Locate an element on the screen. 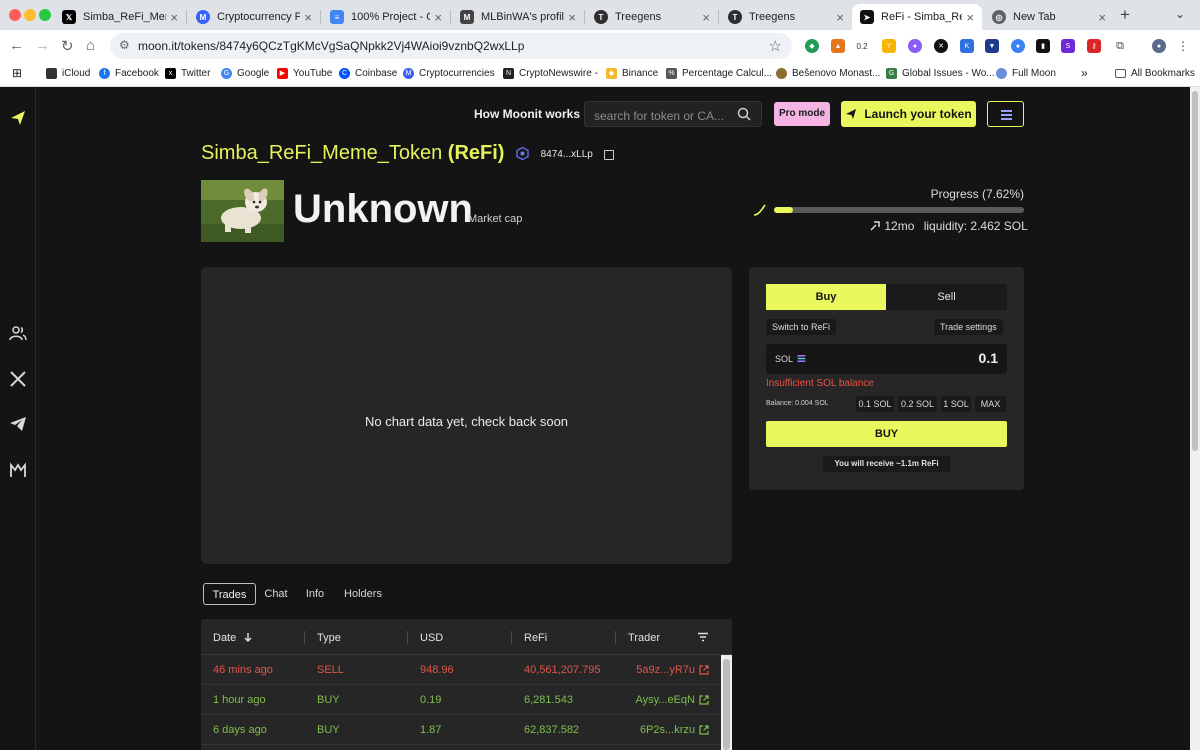  bookmark-item: M Cryptocurrencies is located at coordinates (449, 73).